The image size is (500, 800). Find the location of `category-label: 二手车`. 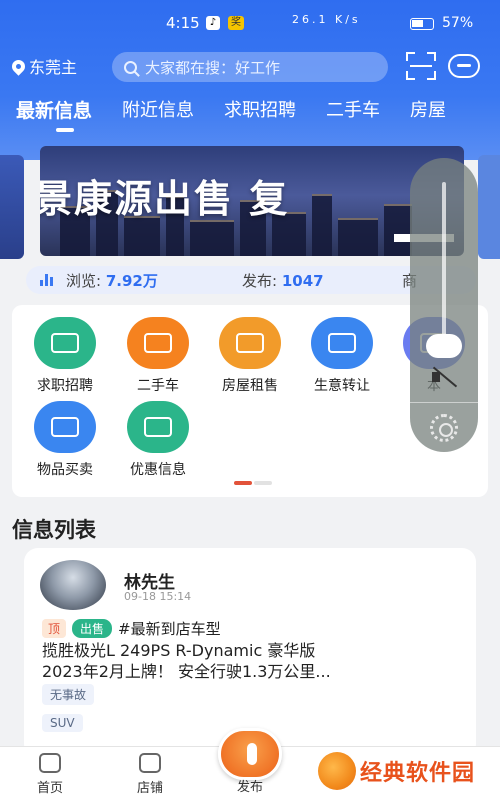

category-label: 二手车 is located at coordinates (158, 386).